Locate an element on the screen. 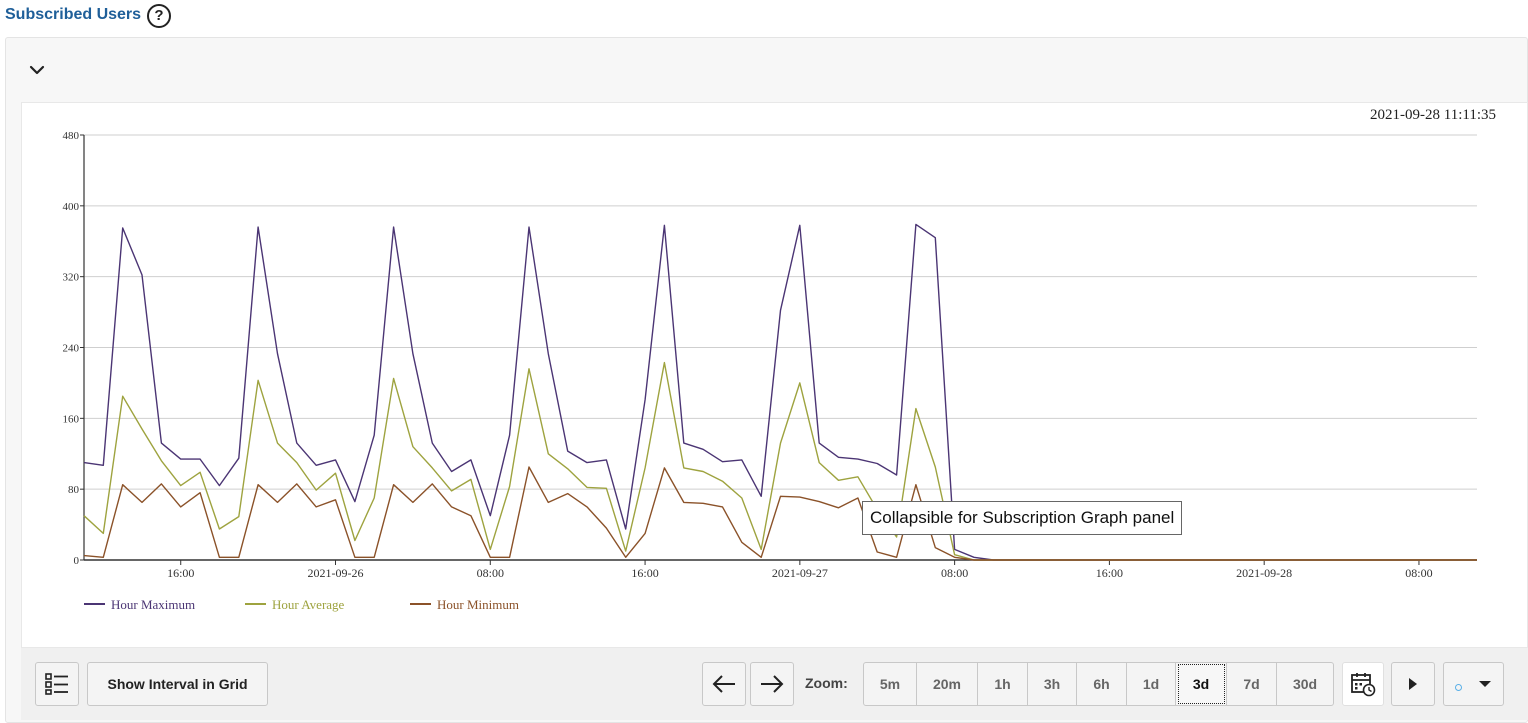  legend-label: Hour Minimum is located at coordinates (478, 604).